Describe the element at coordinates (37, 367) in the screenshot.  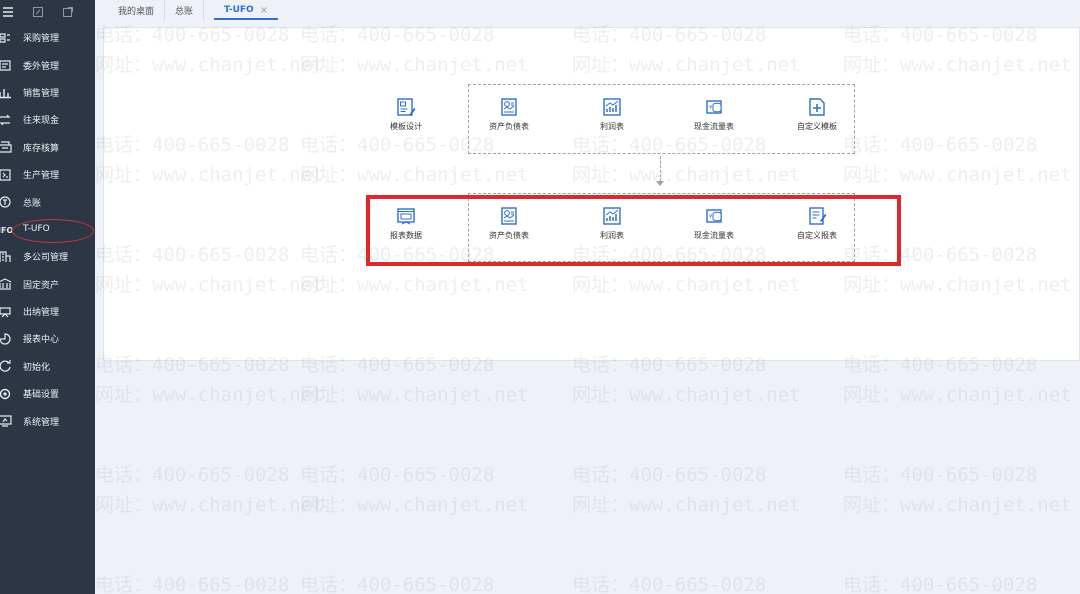
I see `sidebar-item-label: 初始化` at that location.